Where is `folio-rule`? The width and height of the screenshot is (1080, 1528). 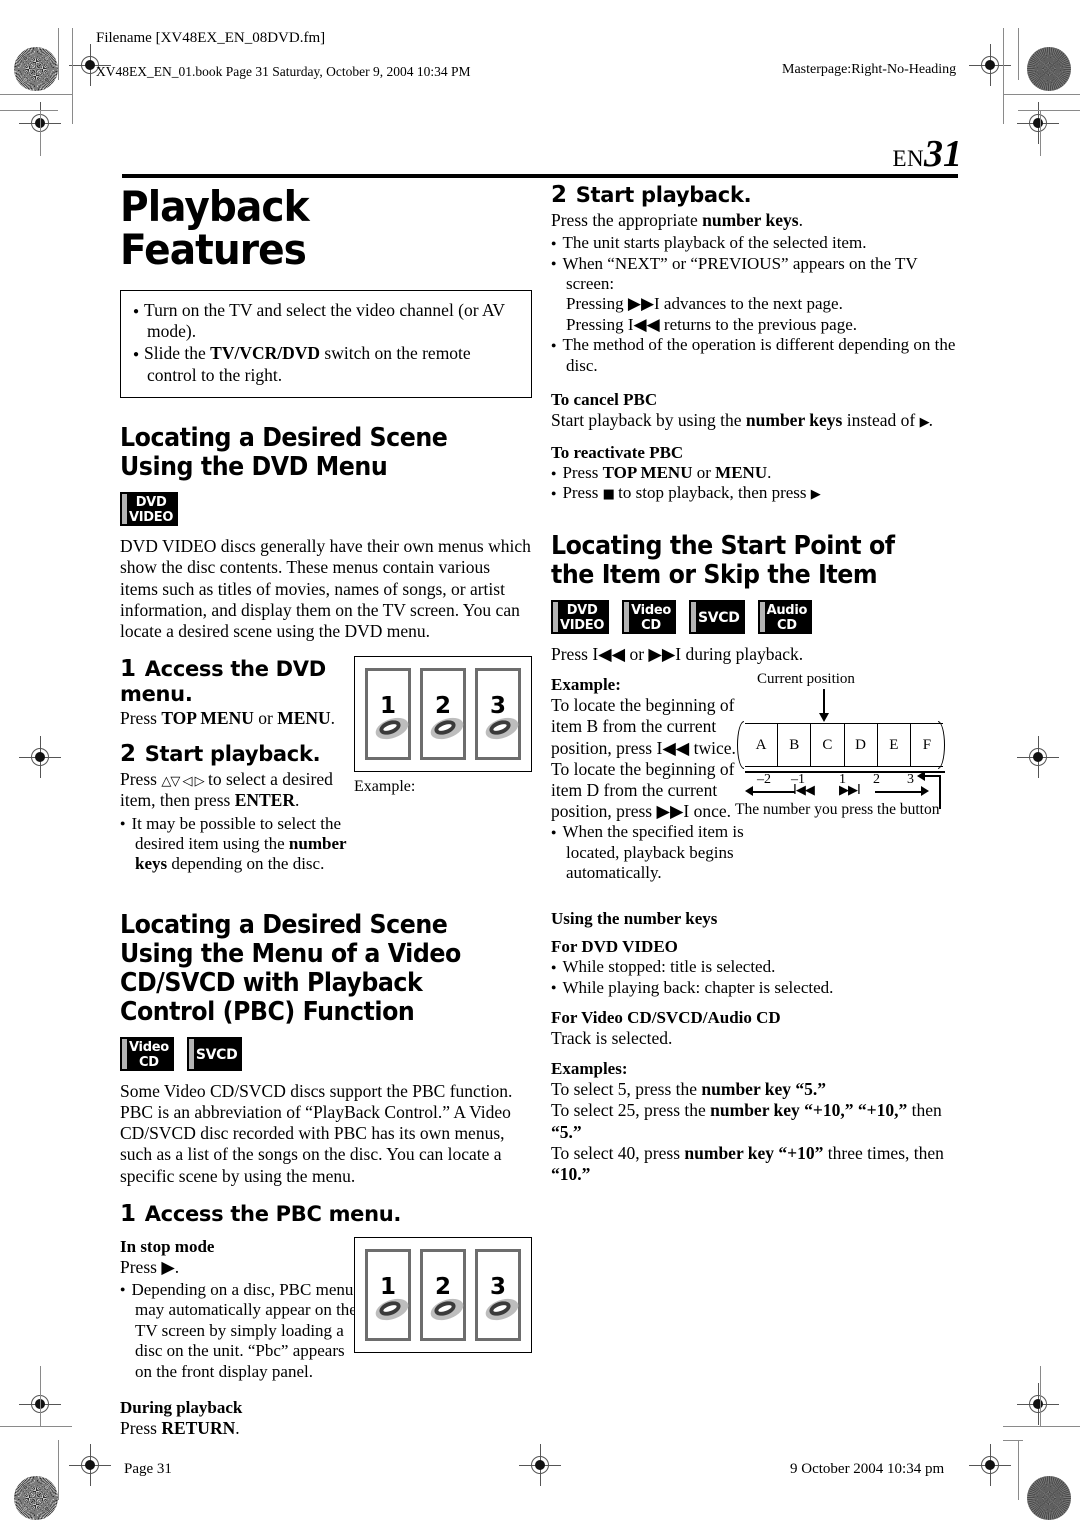 folio-rule is located at coordinates (540, 176).